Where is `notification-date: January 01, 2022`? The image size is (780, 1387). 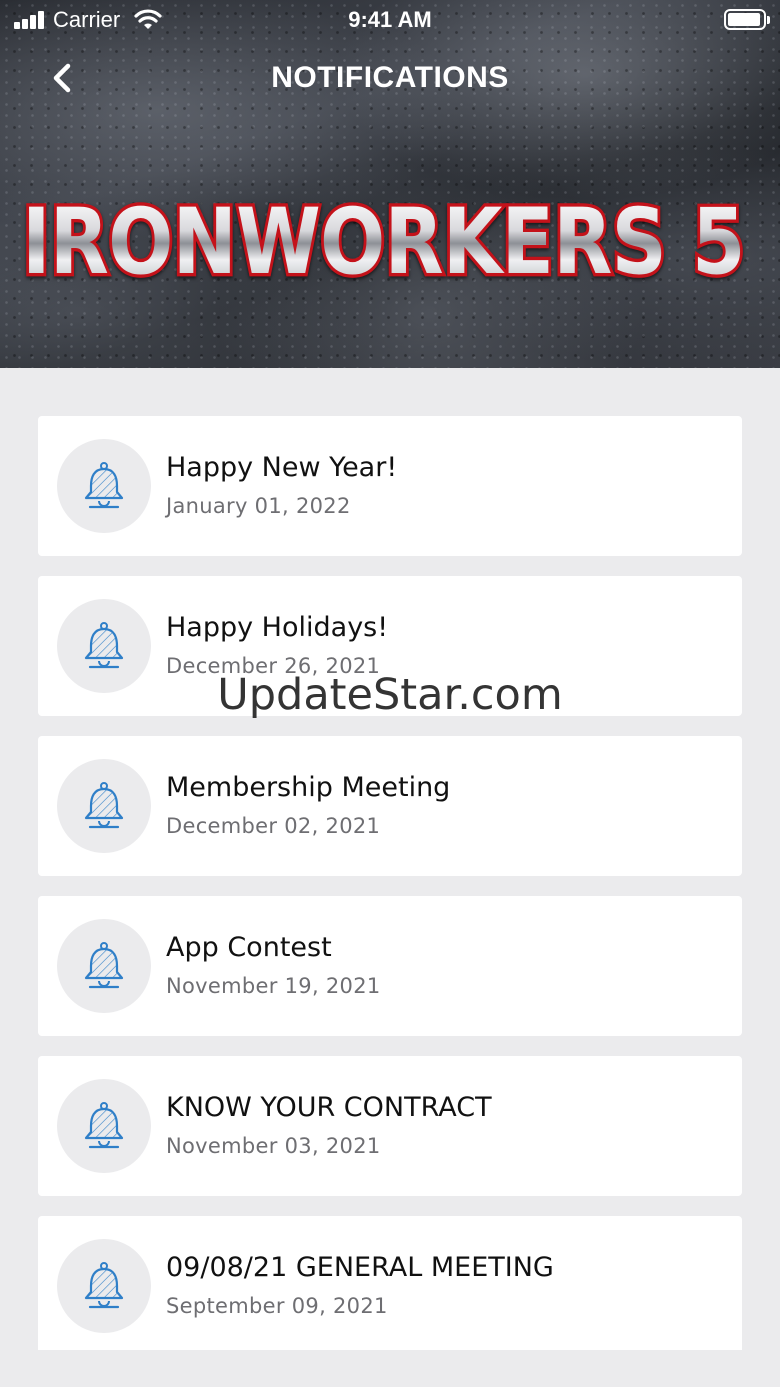
notification-date: January 01, 2022 is located at coordinates (258, 506).